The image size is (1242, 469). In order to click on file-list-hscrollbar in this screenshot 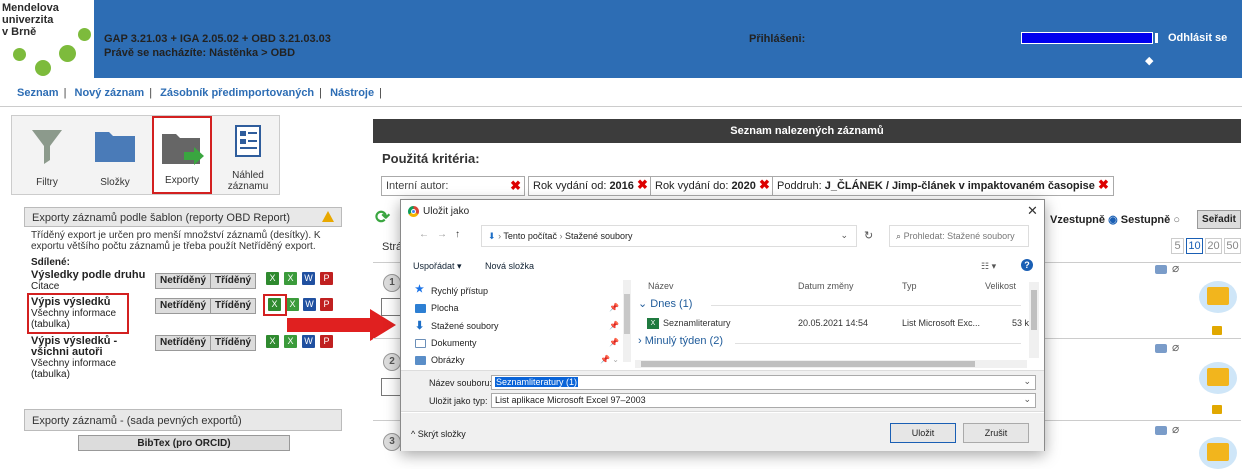, I will do `click(831, 364)`.